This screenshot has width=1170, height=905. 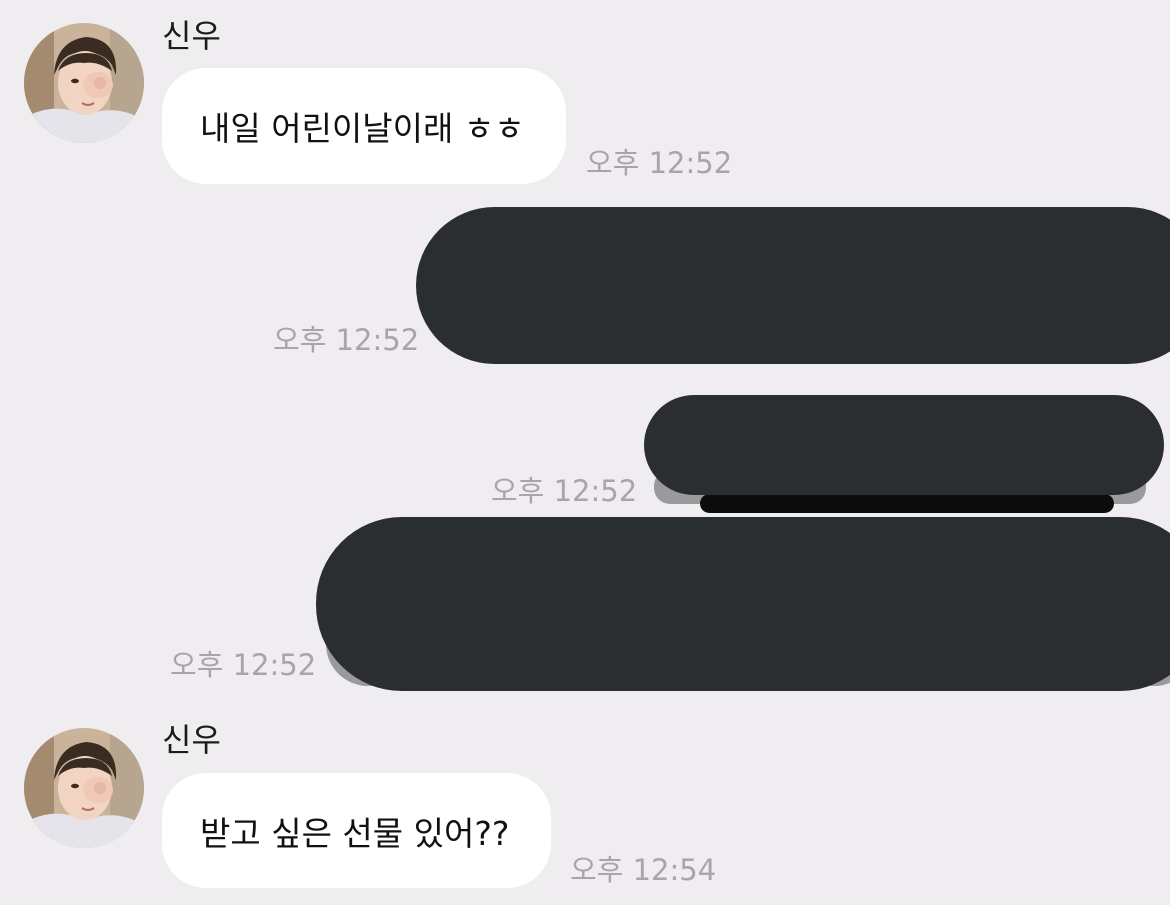 I want to click on incoming-message-bubble: 내일 어린이날이래 ㅎㅎ, so click(x=364, y=126).